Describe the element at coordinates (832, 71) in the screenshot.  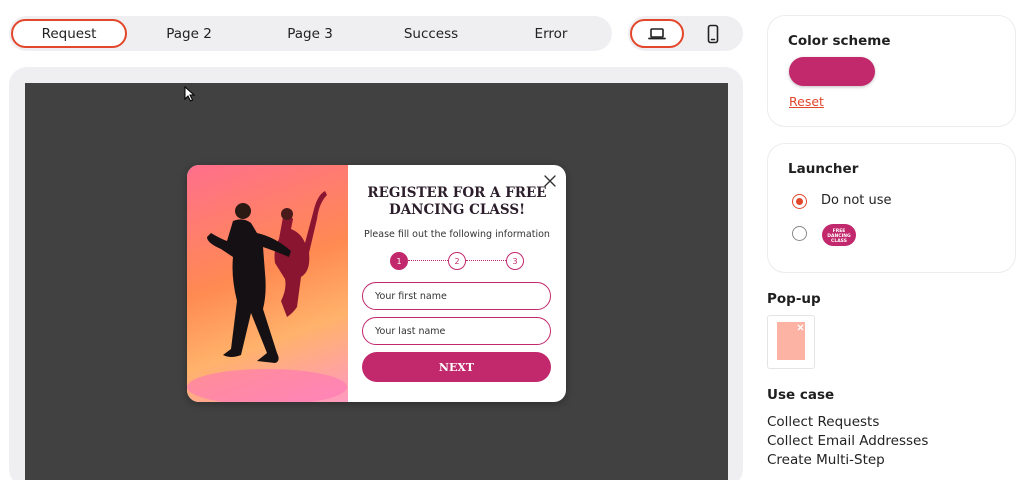
I see `color-swatch` at that location.